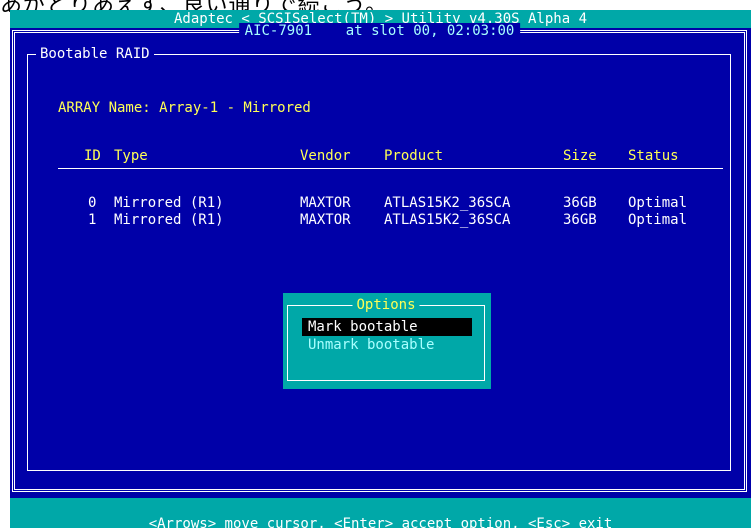 The height and width of the screenshot is (528, 751). I want to click on adapter-caption: AIC-7901 at slot 00, 02:03:00, so click(379, 31).